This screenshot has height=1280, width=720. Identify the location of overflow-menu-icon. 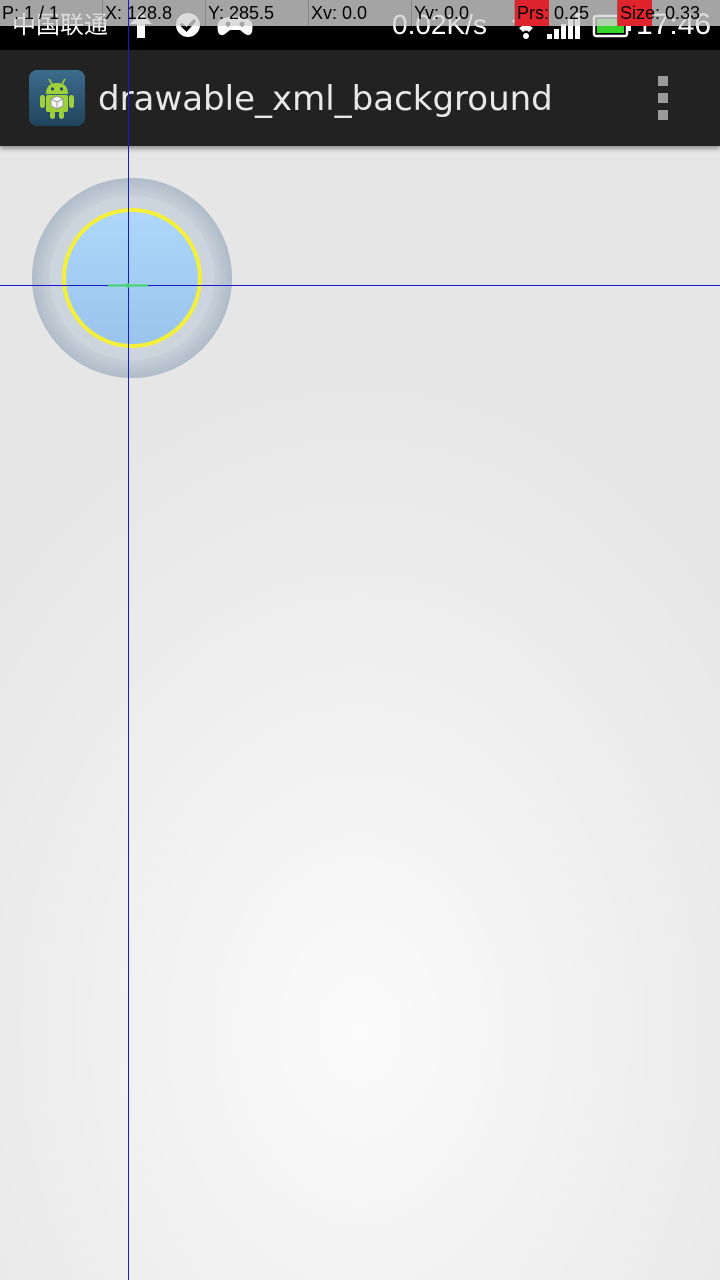
(663, 98).